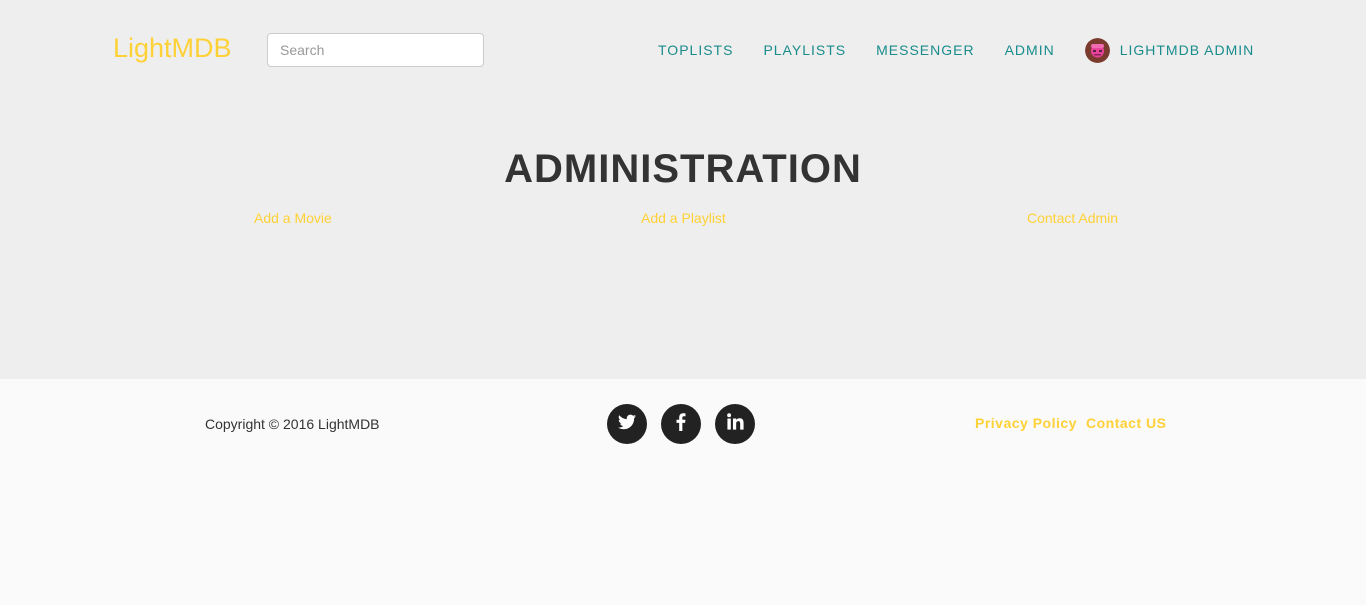  Describe the element at coordinates (804, 50) in the screenshot. I see `nav-playlists: PLAYLISTS` at that location.